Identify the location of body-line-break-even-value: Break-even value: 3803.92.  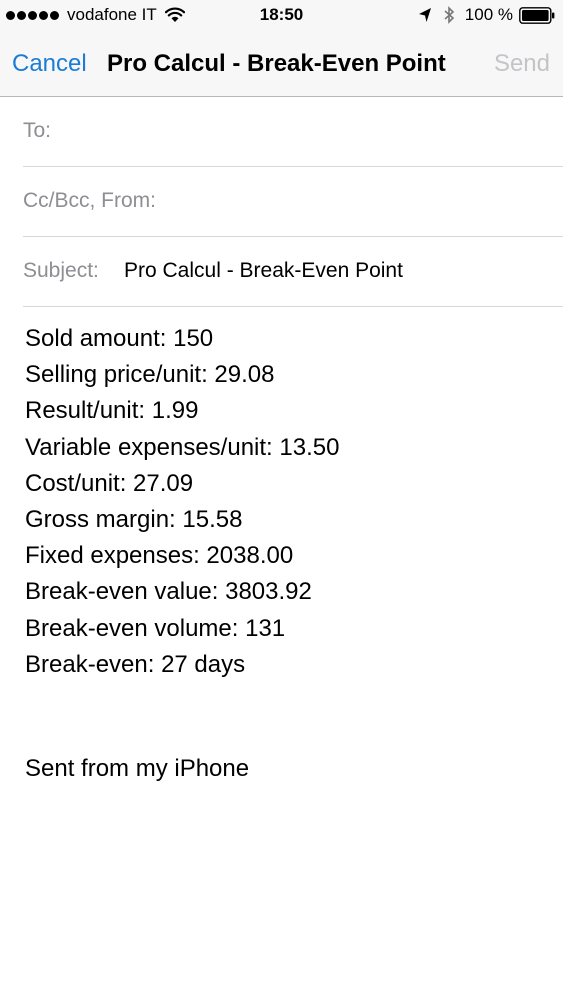
(168, 592).